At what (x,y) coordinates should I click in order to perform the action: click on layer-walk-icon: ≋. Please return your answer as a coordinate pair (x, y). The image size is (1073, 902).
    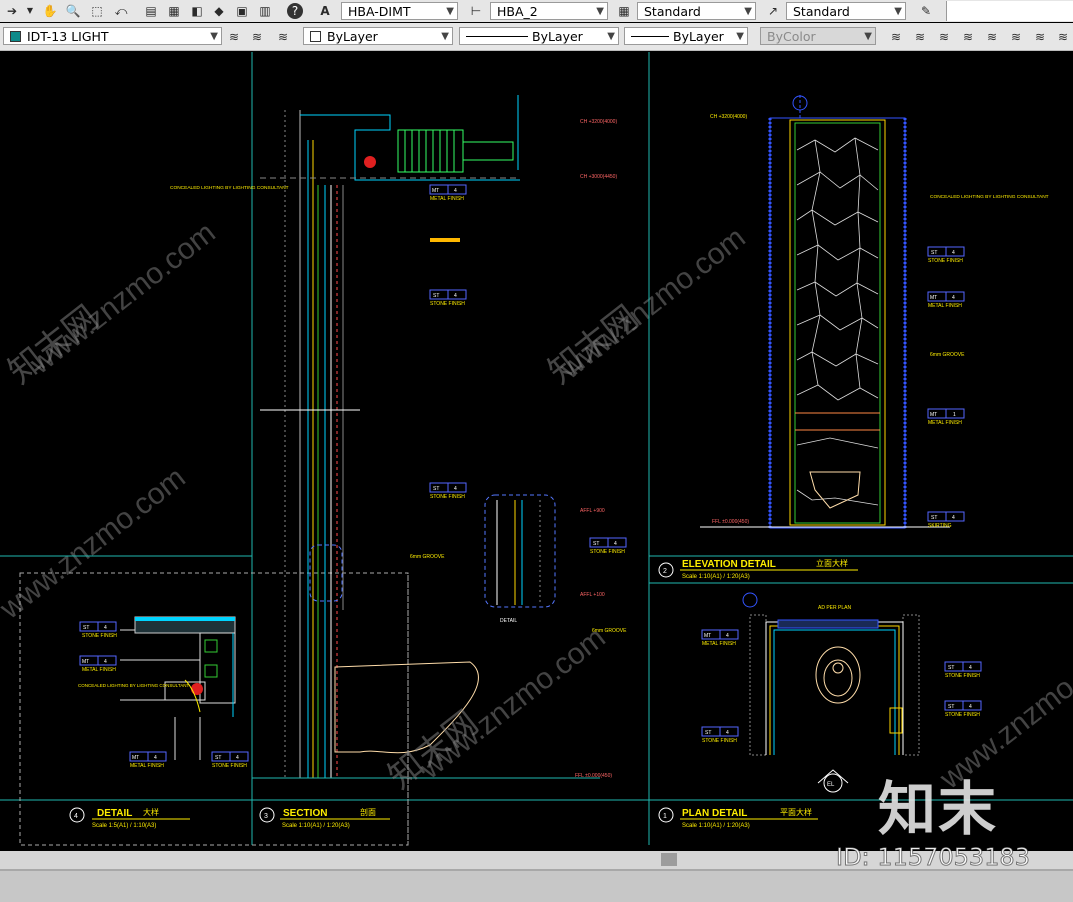
    Looking at the image, I should click on (1040, 37).